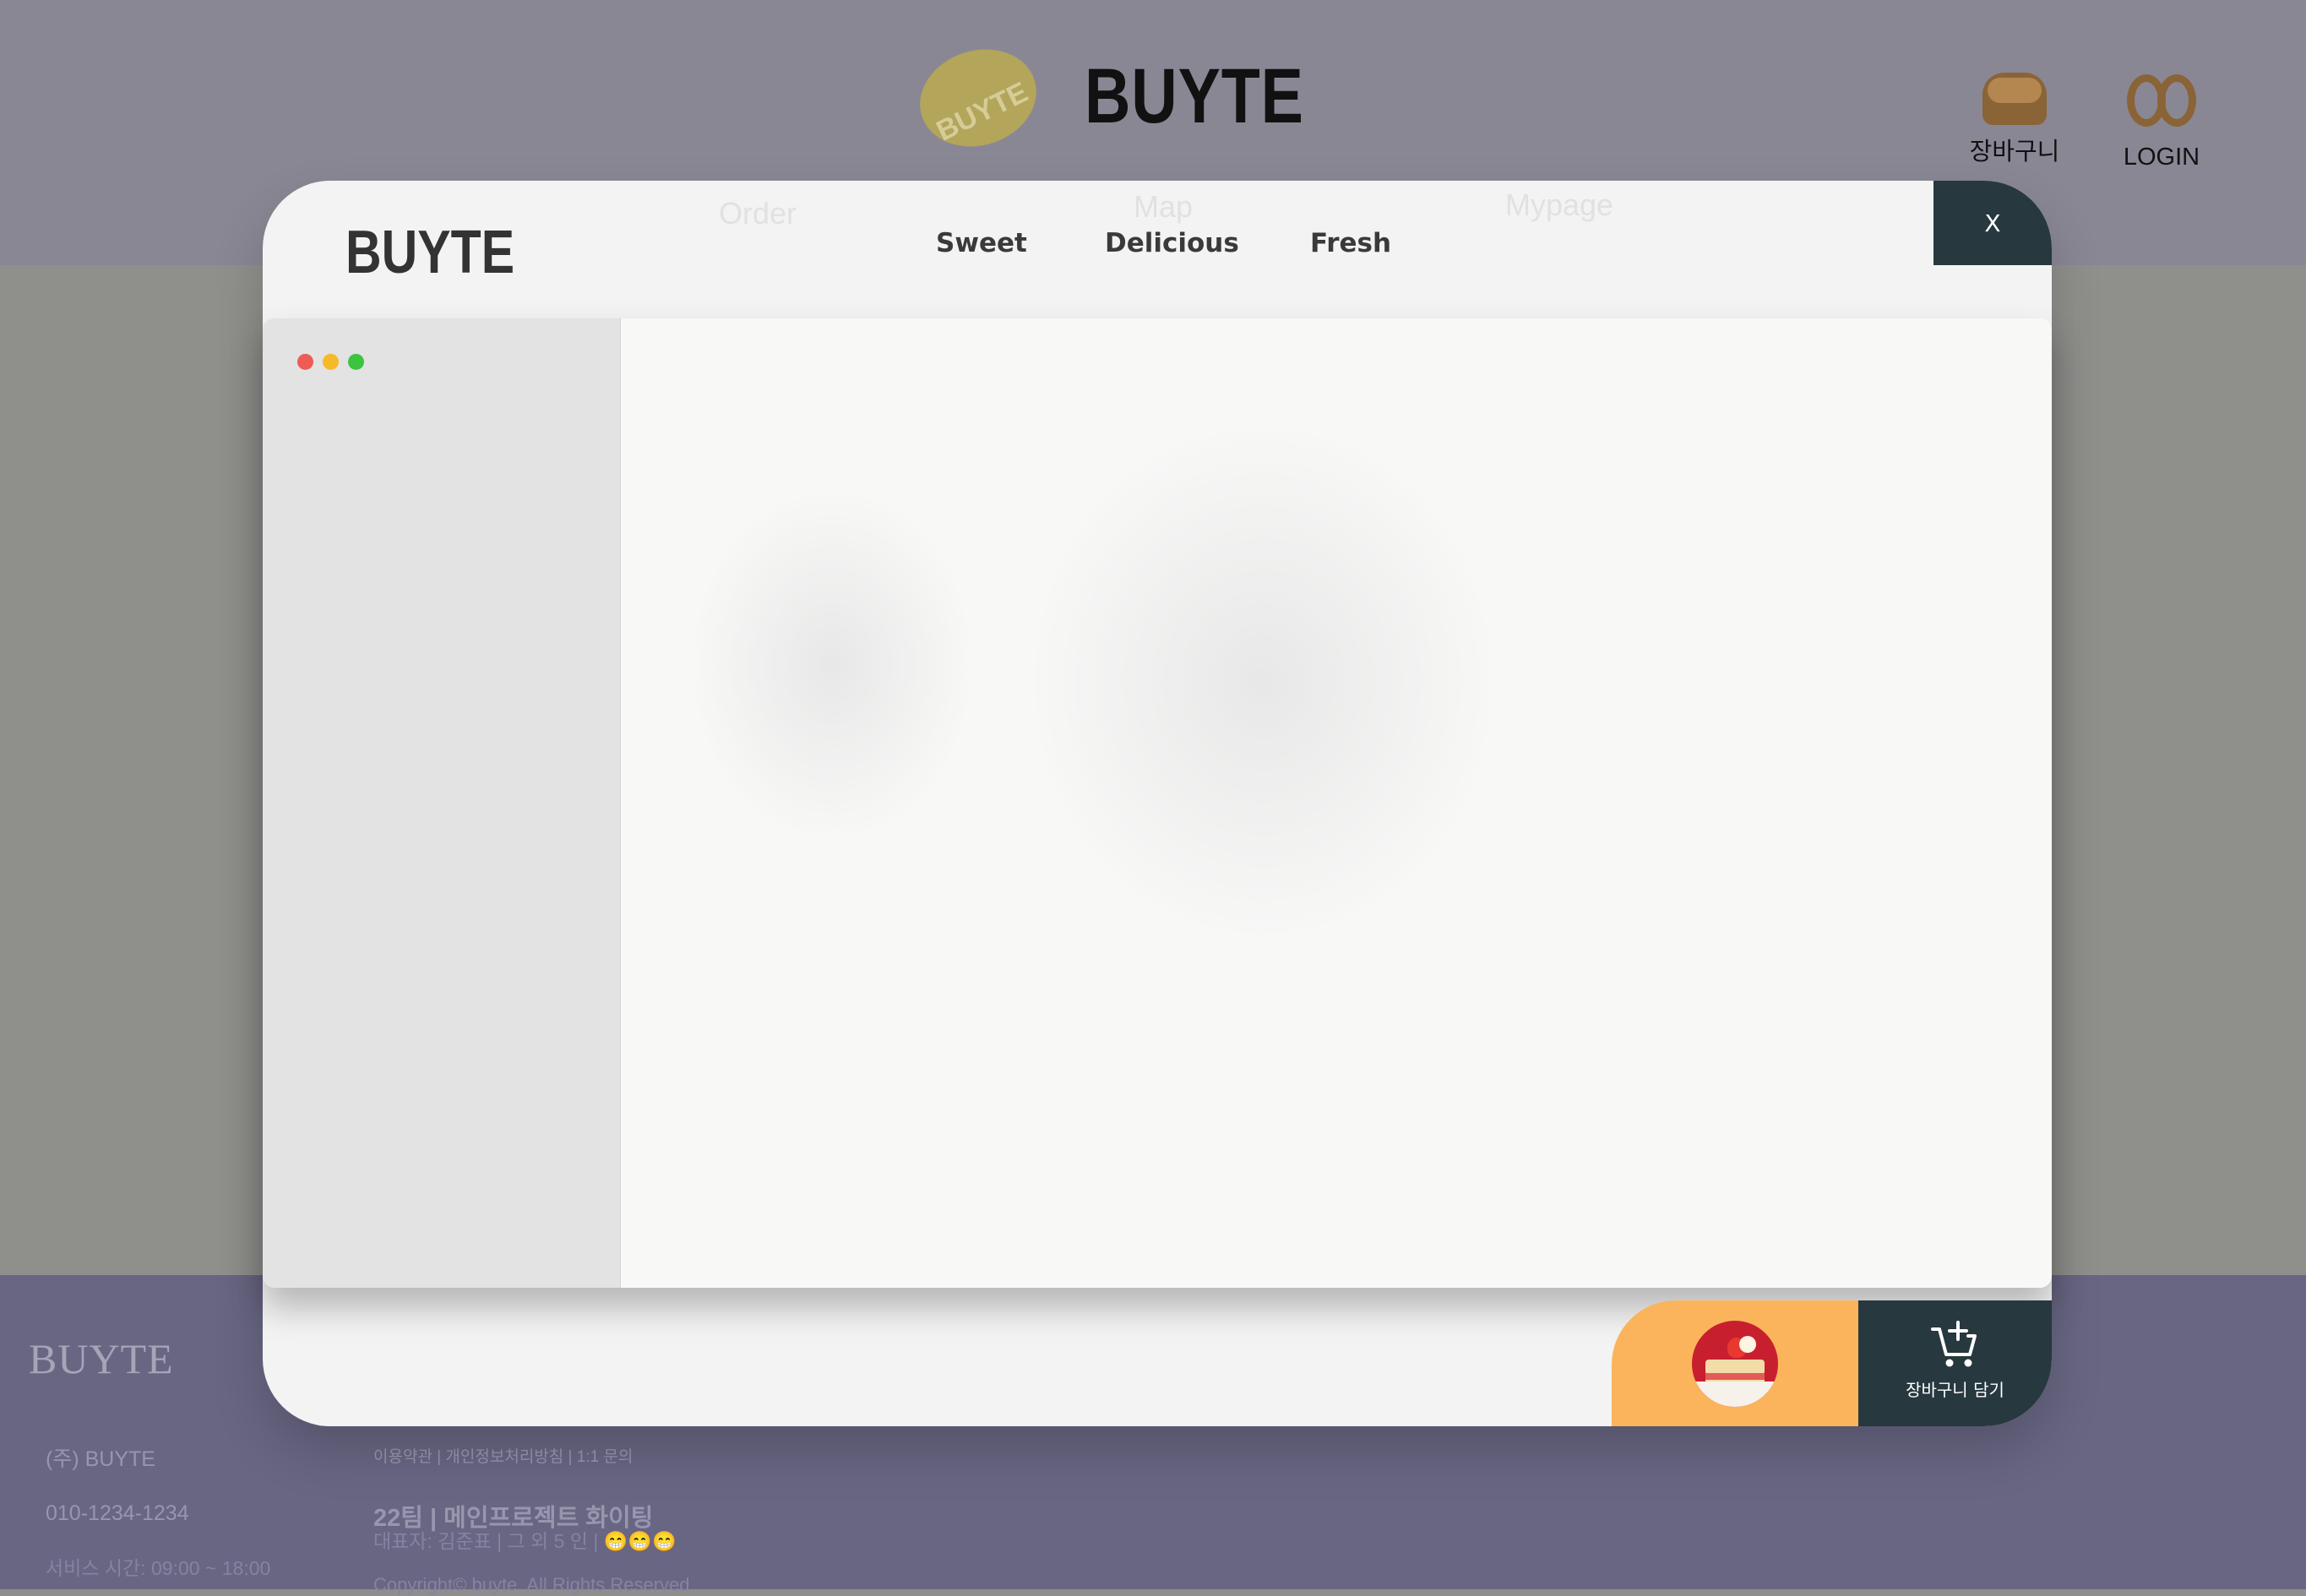 The width and height of the screenshot is (2306, 1596). I want to click on maximize-dot-icon, so click(356, 362).